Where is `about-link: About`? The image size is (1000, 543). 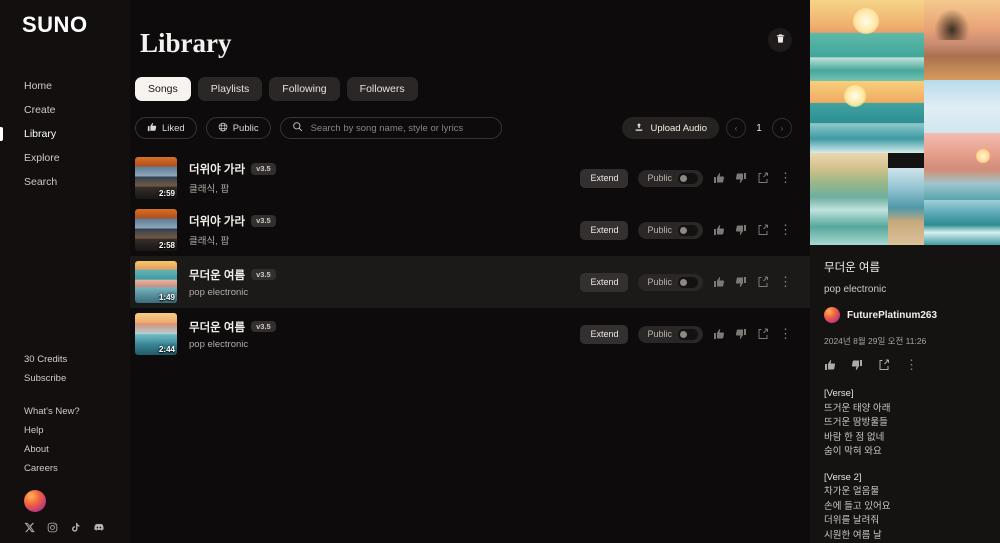
about-link: About is located at coordinates (65, 449).